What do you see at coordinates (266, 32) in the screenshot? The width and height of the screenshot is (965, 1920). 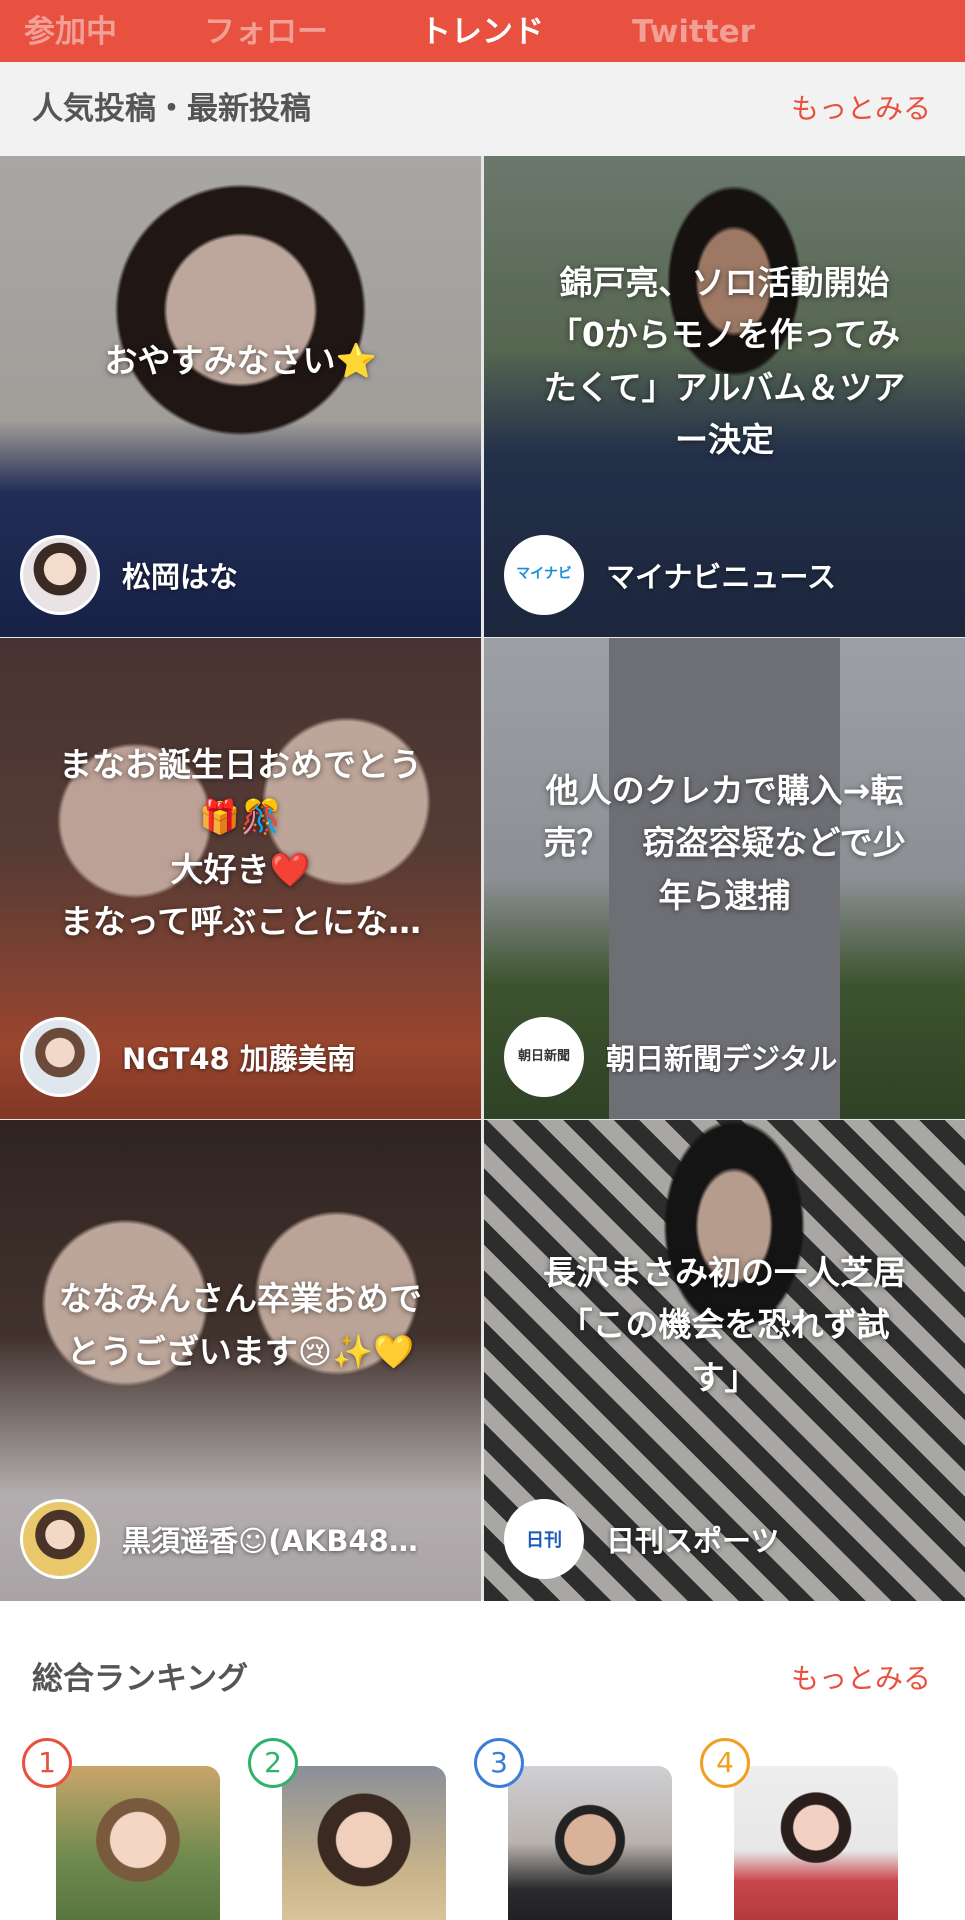 I see `tab-follow: フォロー` at bounding box center [266, 32].